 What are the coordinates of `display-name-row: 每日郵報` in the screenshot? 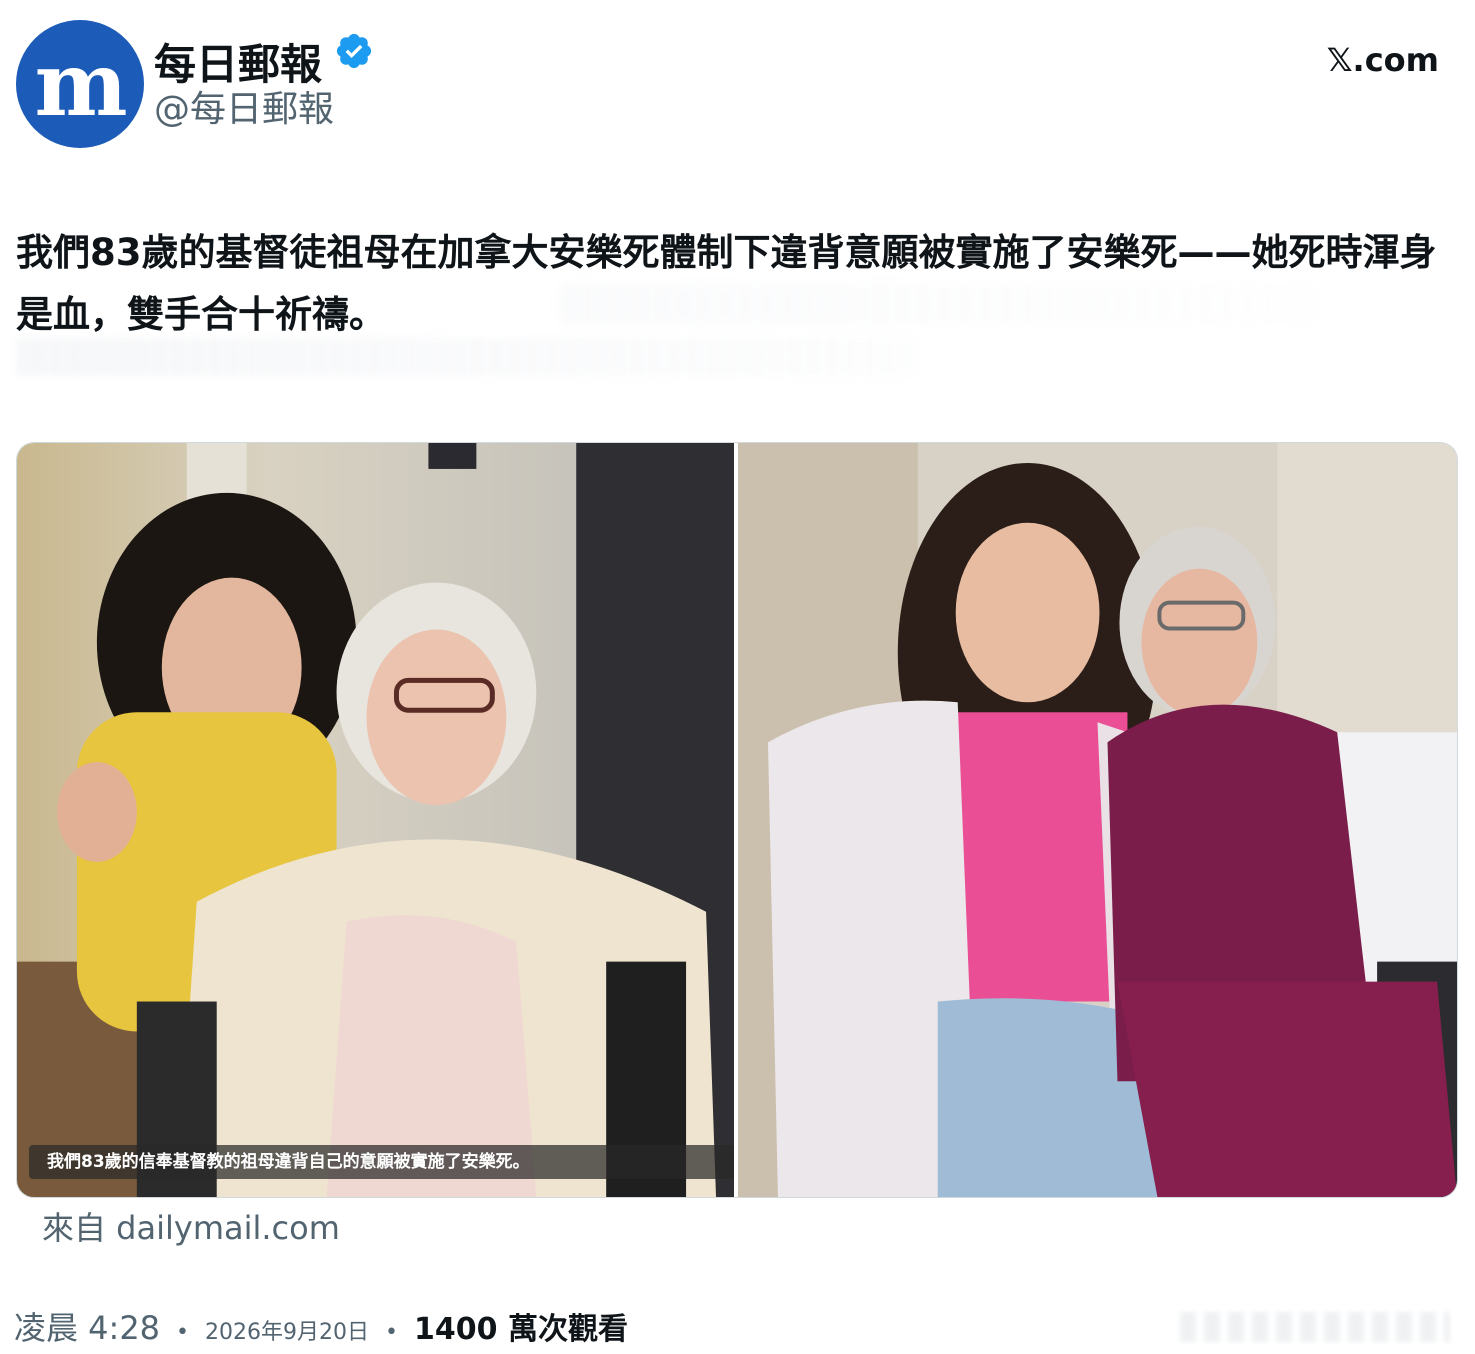 It's located at (264, 59).